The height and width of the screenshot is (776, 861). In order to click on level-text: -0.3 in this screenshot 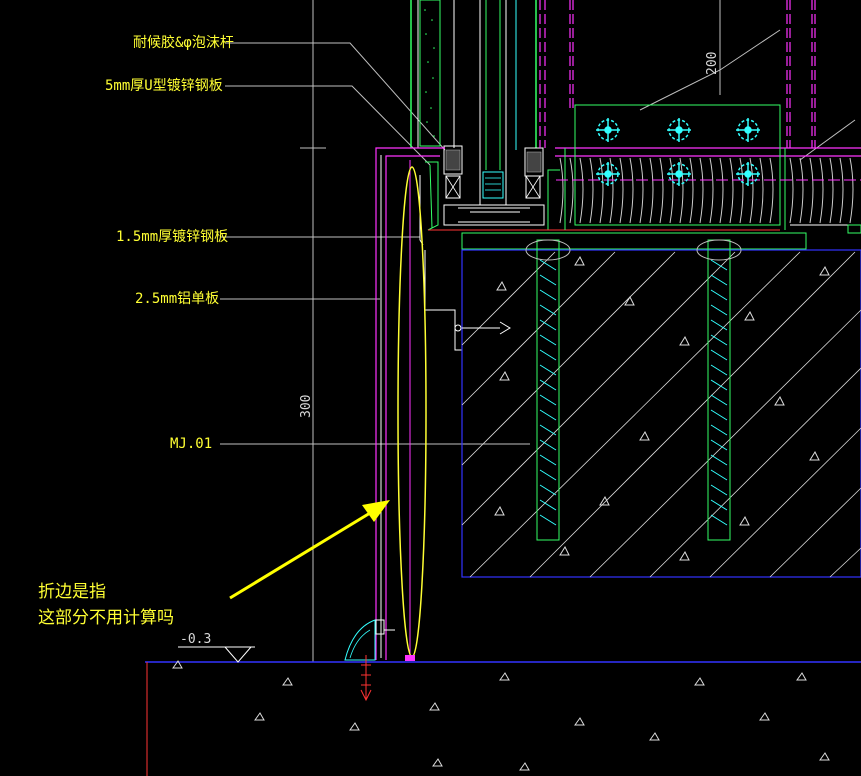, I will do `click(195, 639)`.